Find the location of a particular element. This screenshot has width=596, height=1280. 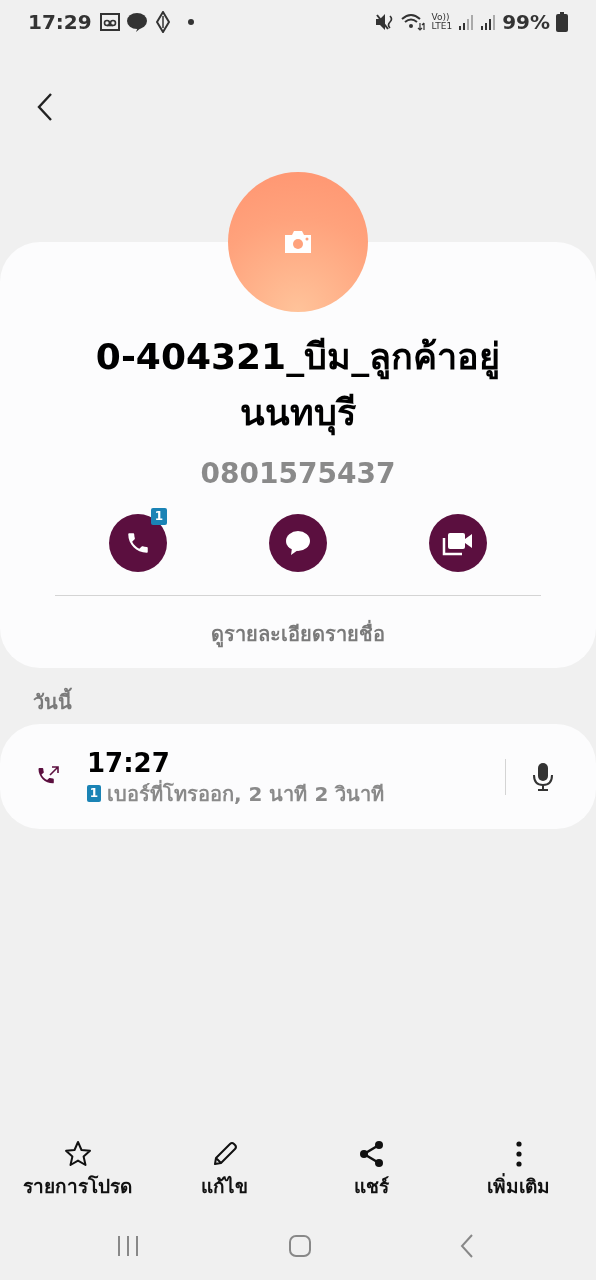

message-button is located at coordinates (298, 543).